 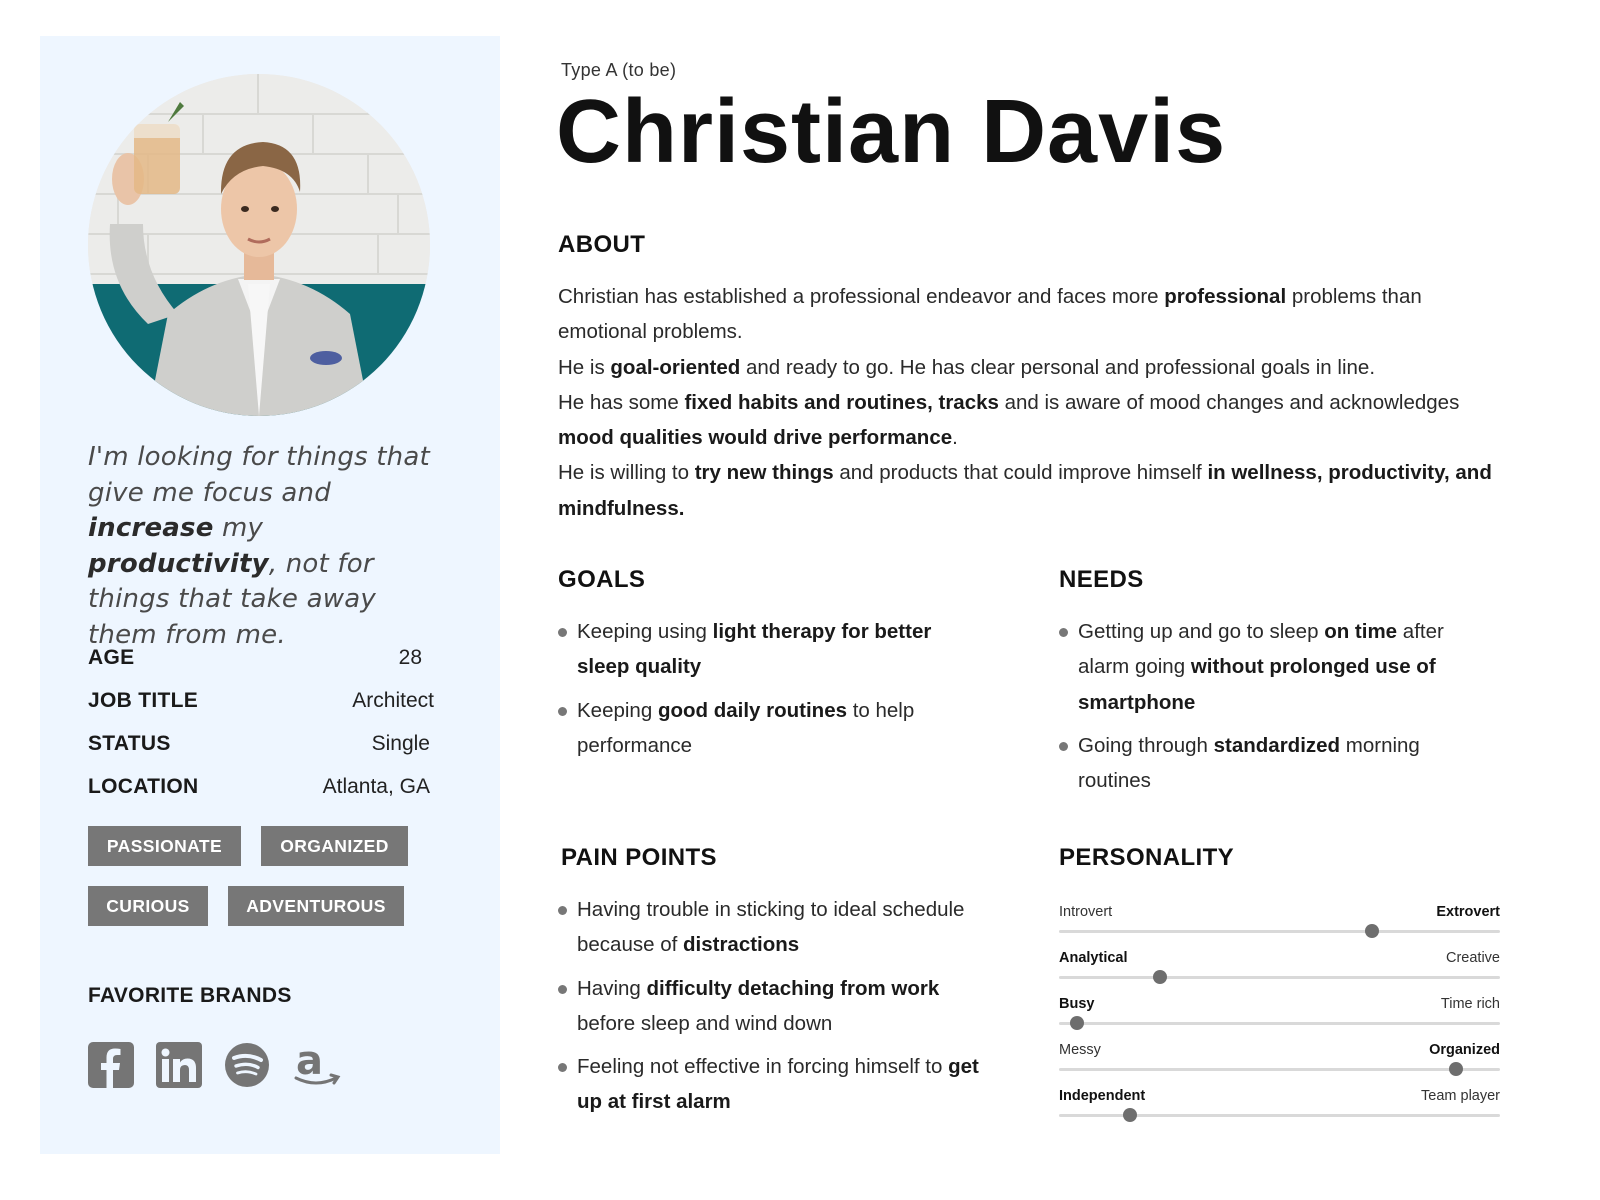 I want to click on text-run: ., so click(x=955, y=438).